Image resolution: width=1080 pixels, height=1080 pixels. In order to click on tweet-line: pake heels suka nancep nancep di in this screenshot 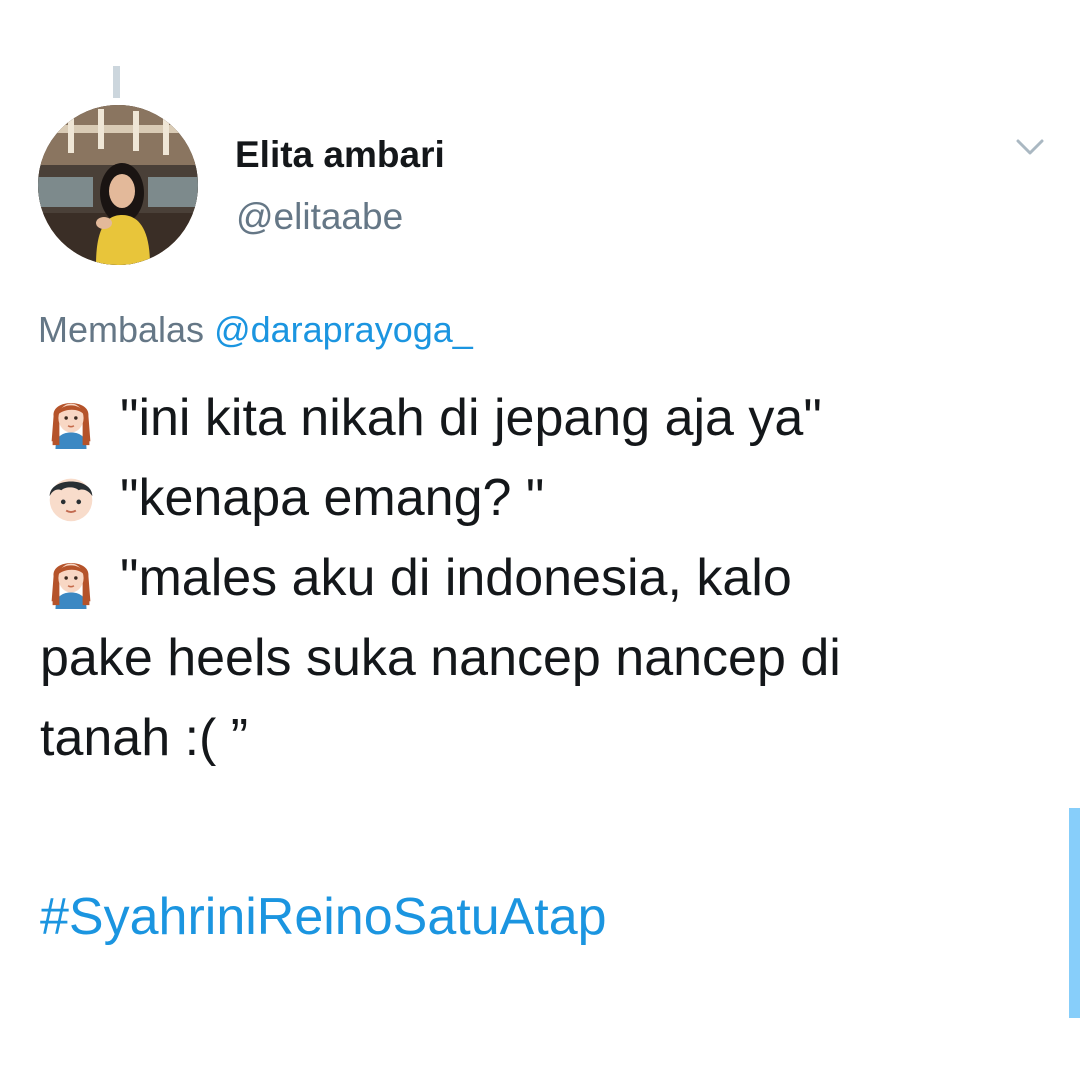, I will do `click(545, 658)`.